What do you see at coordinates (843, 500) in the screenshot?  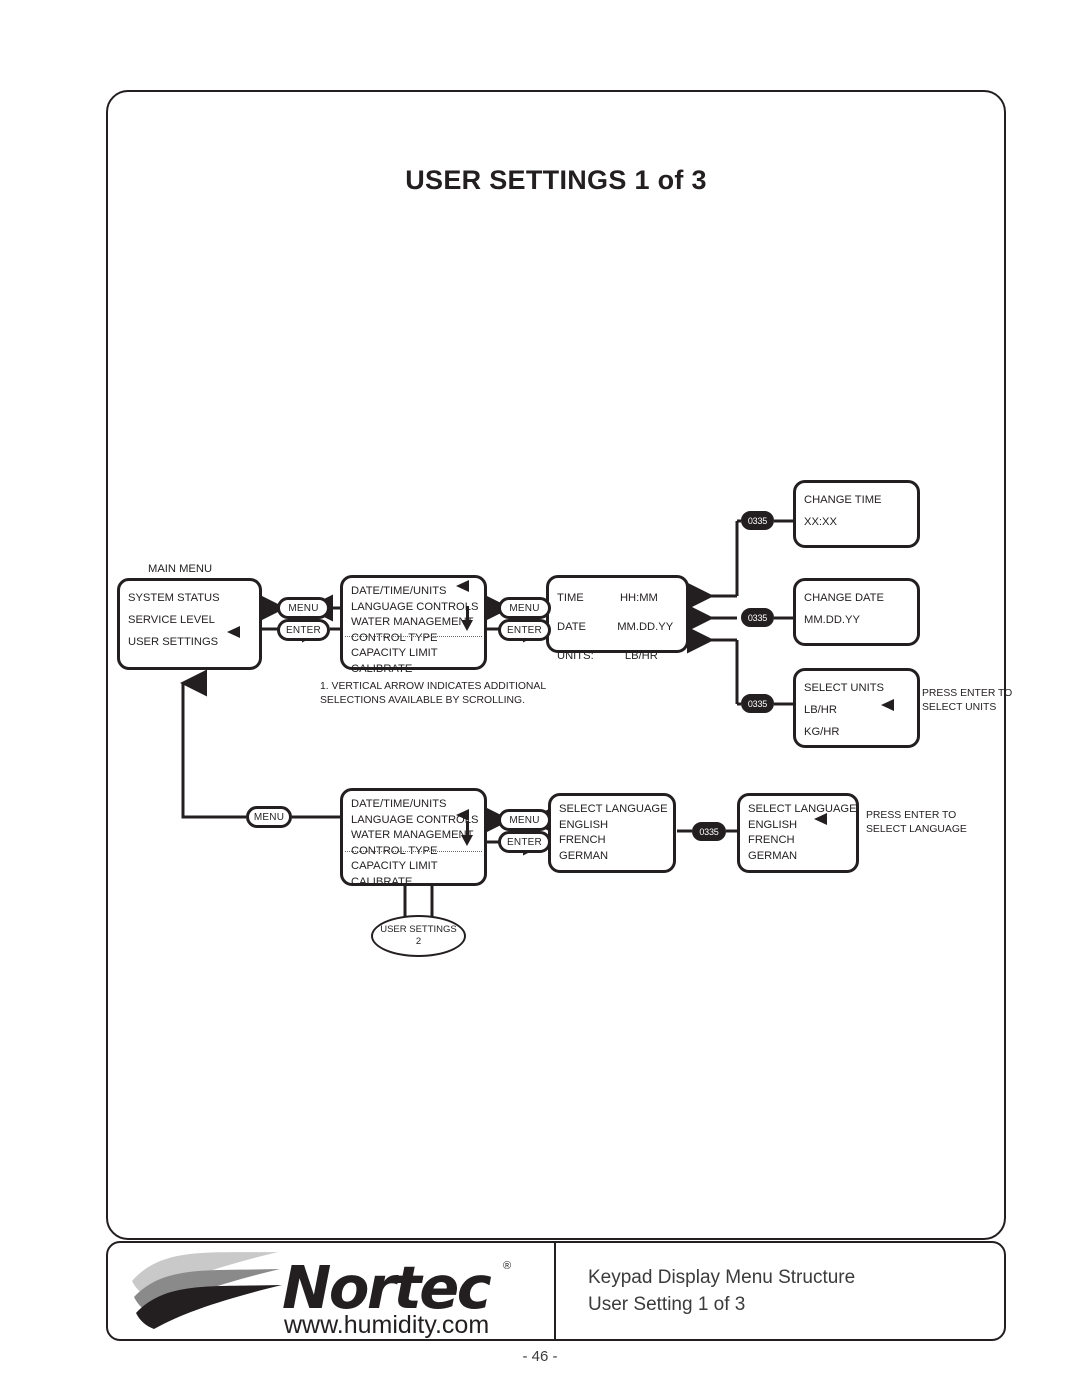 I see `change-time-title: CHANGE TIME` at bounding box center [843, 500].